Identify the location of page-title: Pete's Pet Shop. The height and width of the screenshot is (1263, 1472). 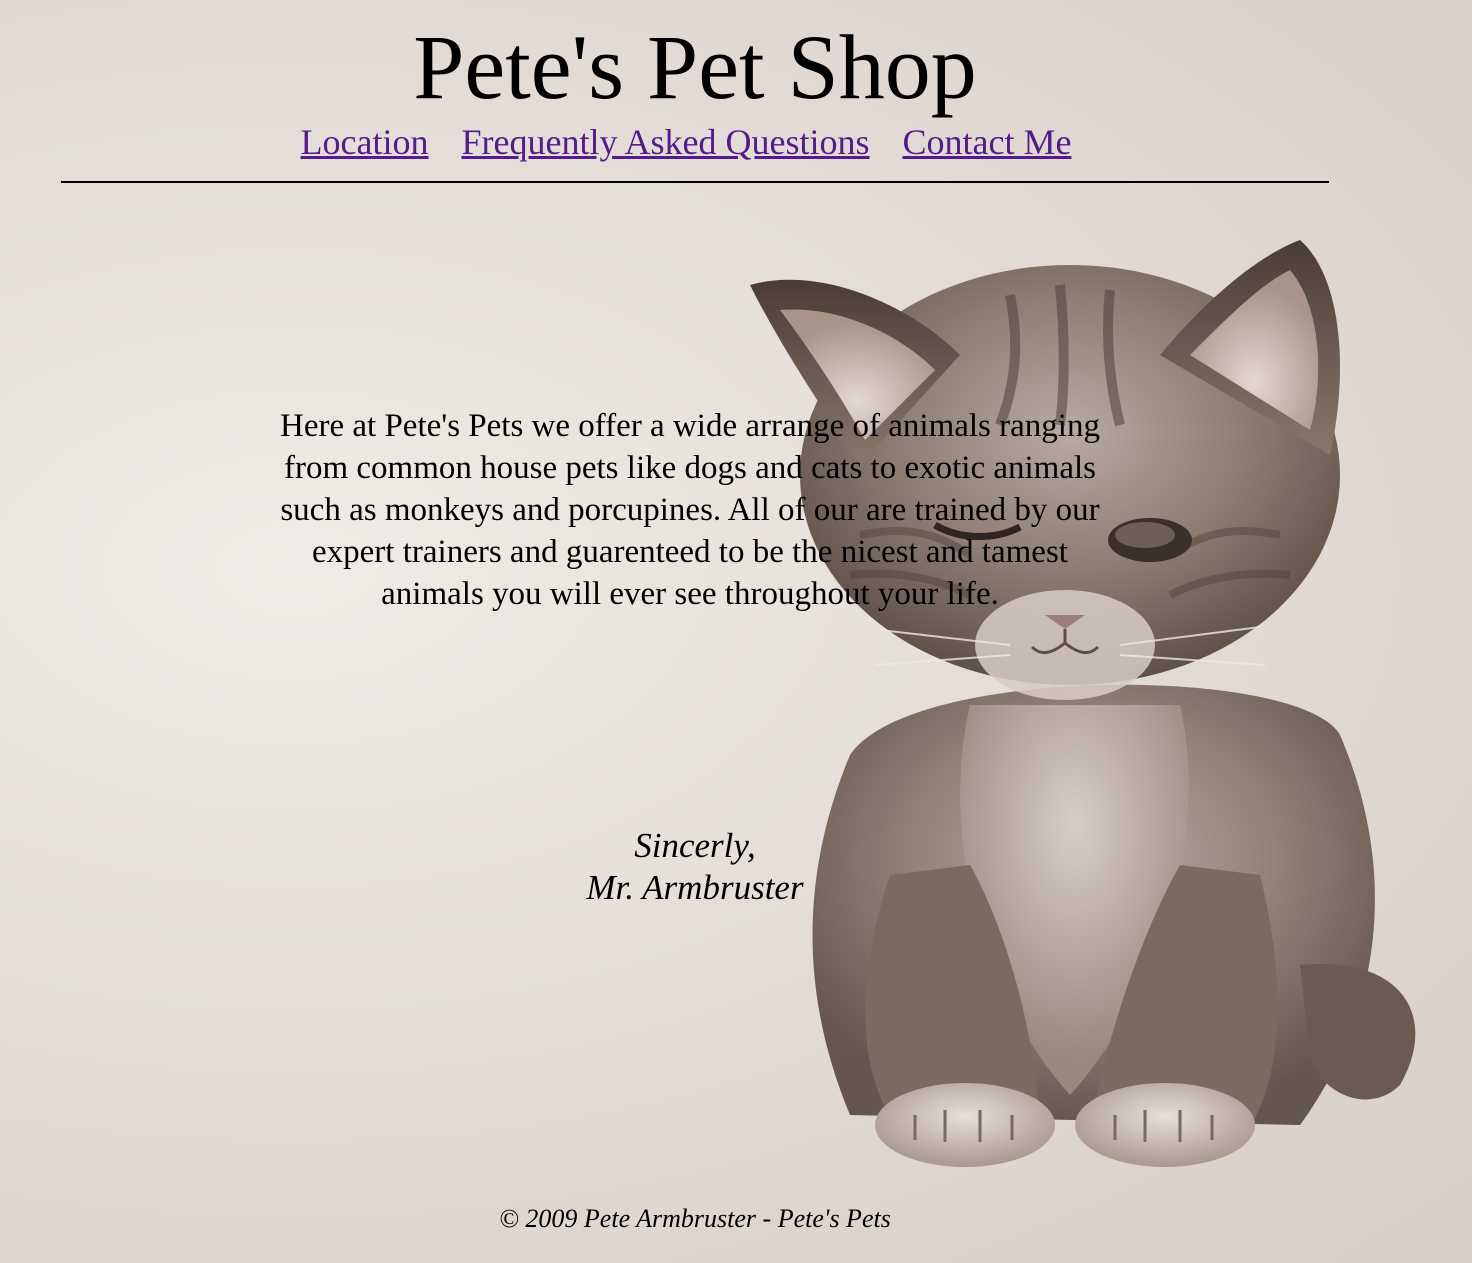
(695, 67).